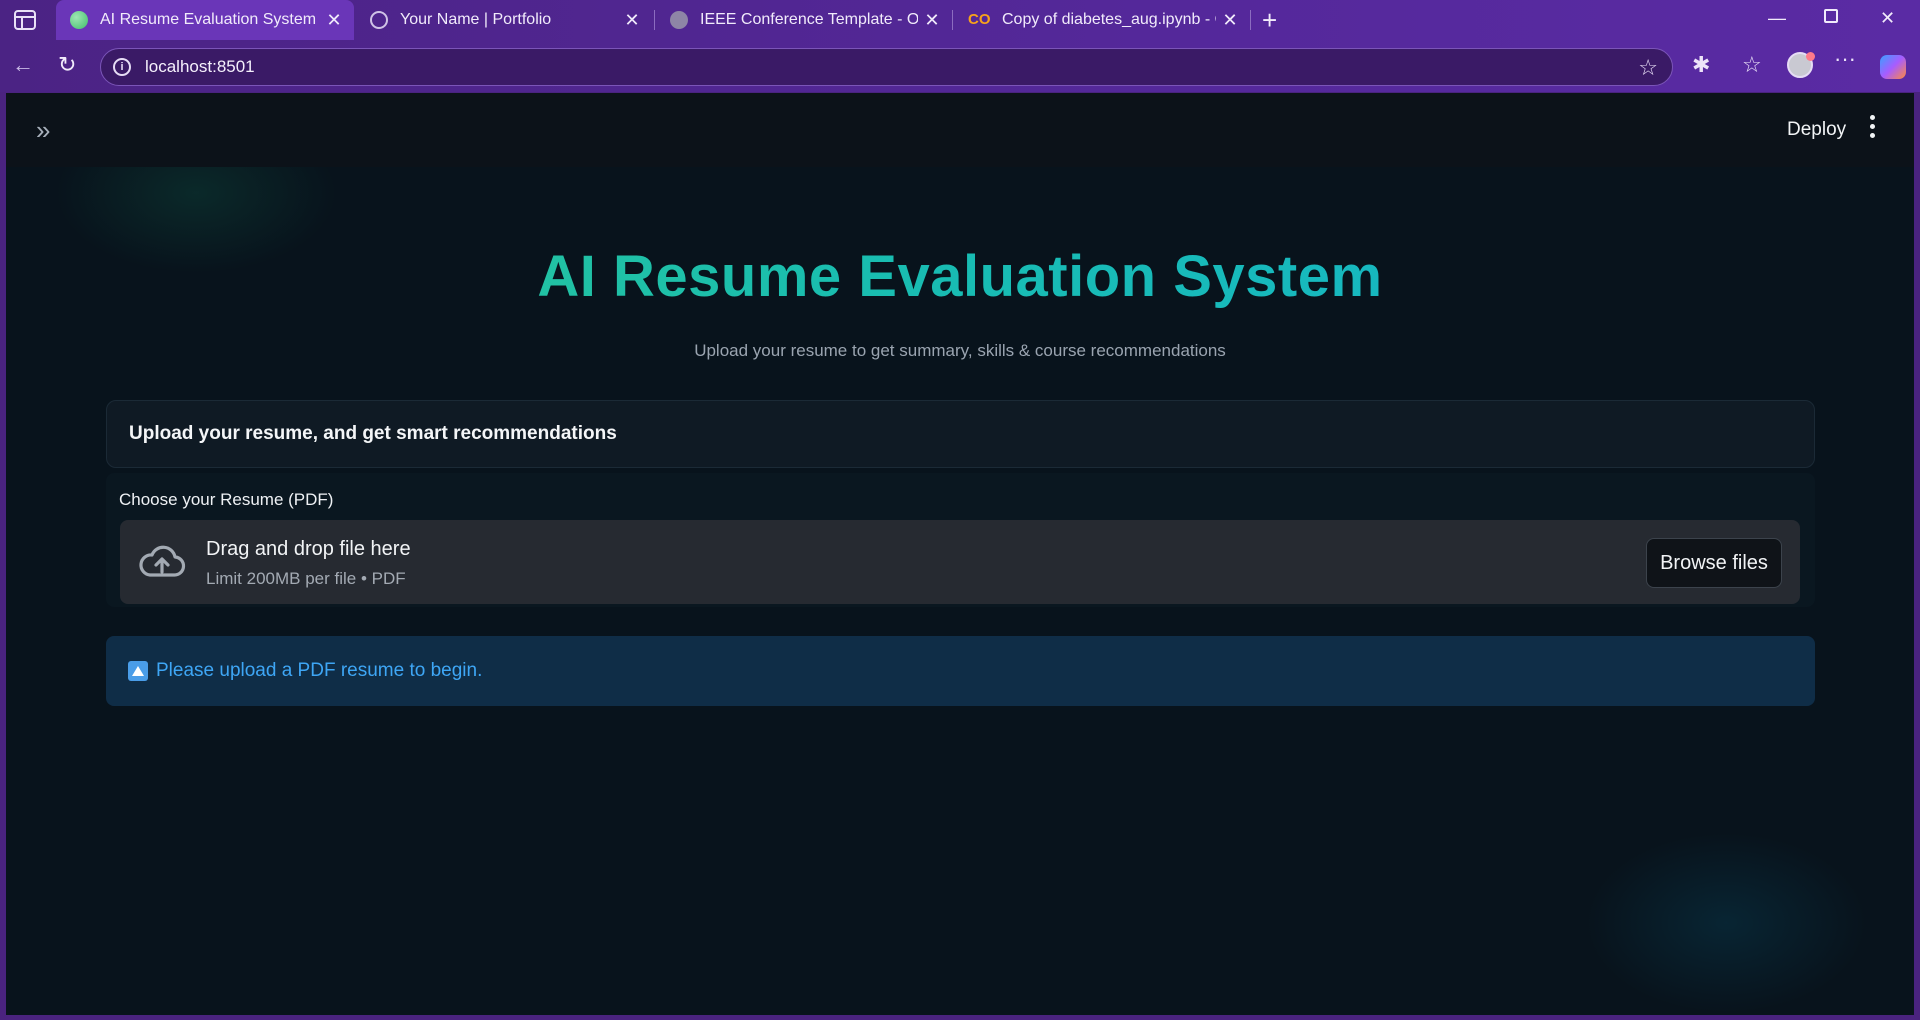  I want to click on restore-icon, so click(1831, 16).